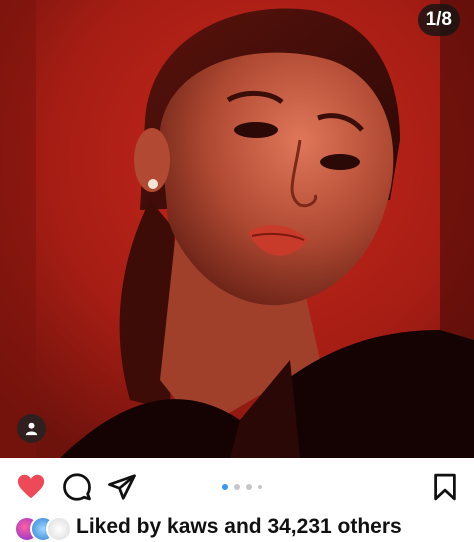  I want to click on liker-username: kaws, so click(192, 526).